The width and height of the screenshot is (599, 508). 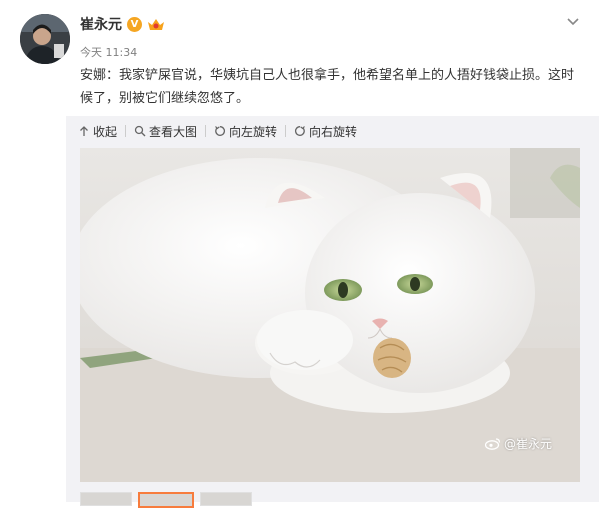 What do you see at coordinates (173, 131) in the screenshot?
I see `view-large-label: 查看大图` at bounding box center [173, 131].